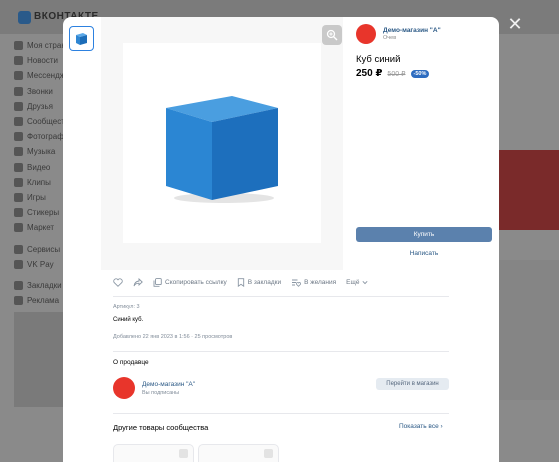 This screenshot has height=462, width=559. I want to click on seller-block: Демо-магазин "А" Вы подписаны, so click(154, 388).